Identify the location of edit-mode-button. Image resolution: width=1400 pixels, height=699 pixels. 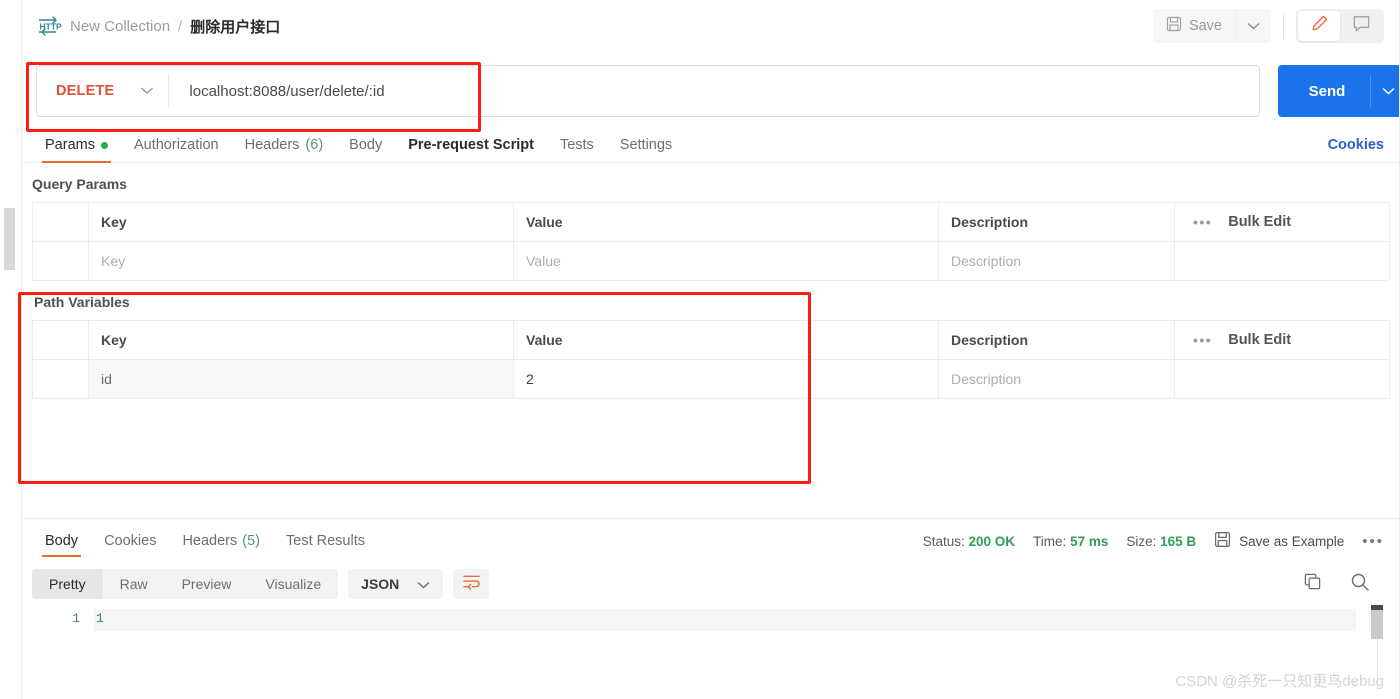
(1319, 26).